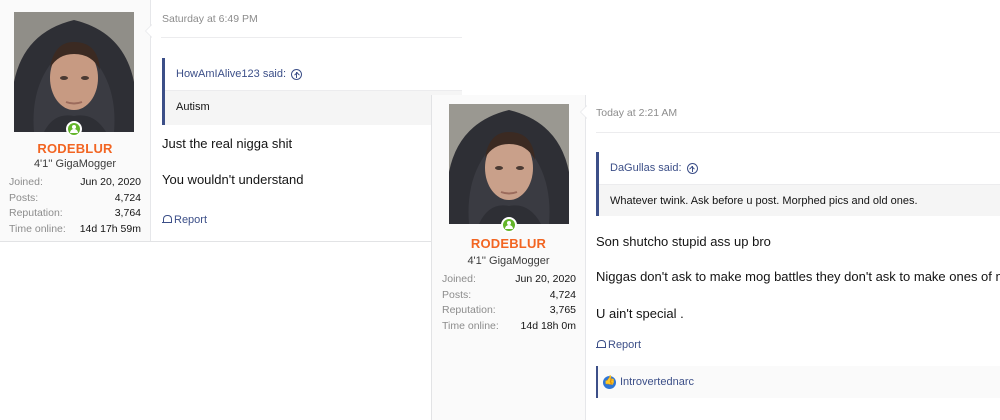 This screenshot has width=1000, height=420. What do you see at coordinates (683, 241) in the screenshot?
I see `message-line: Son shutcho stupid ass up bro` at bounding box center [683, 241].